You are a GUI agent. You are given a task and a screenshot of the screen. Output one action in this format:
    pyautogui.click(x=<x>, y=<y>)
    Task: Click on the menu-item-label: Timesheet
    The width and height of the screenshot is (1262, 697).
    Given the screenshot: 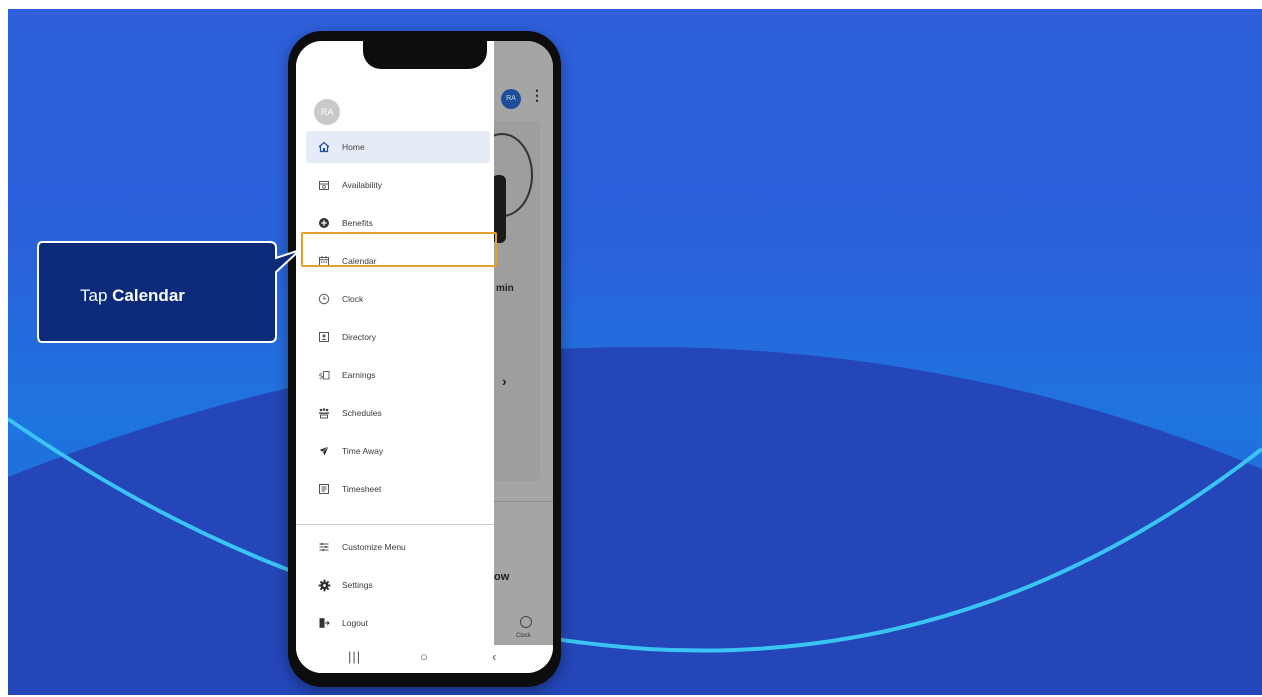 What is the action you would take?
    pyautogui.click(x=362, y=489)
    